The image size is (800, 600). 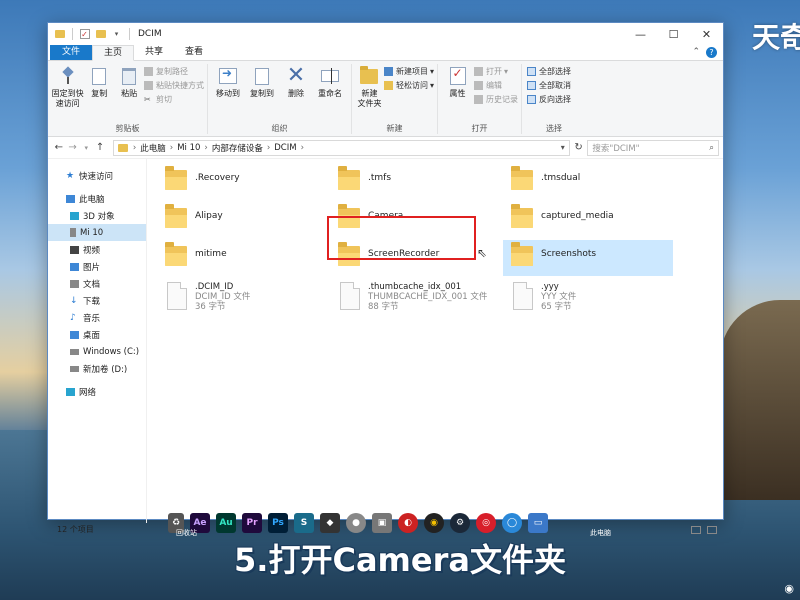 I want to click on steam-icon: ⚙, so click(x=460, y=523).